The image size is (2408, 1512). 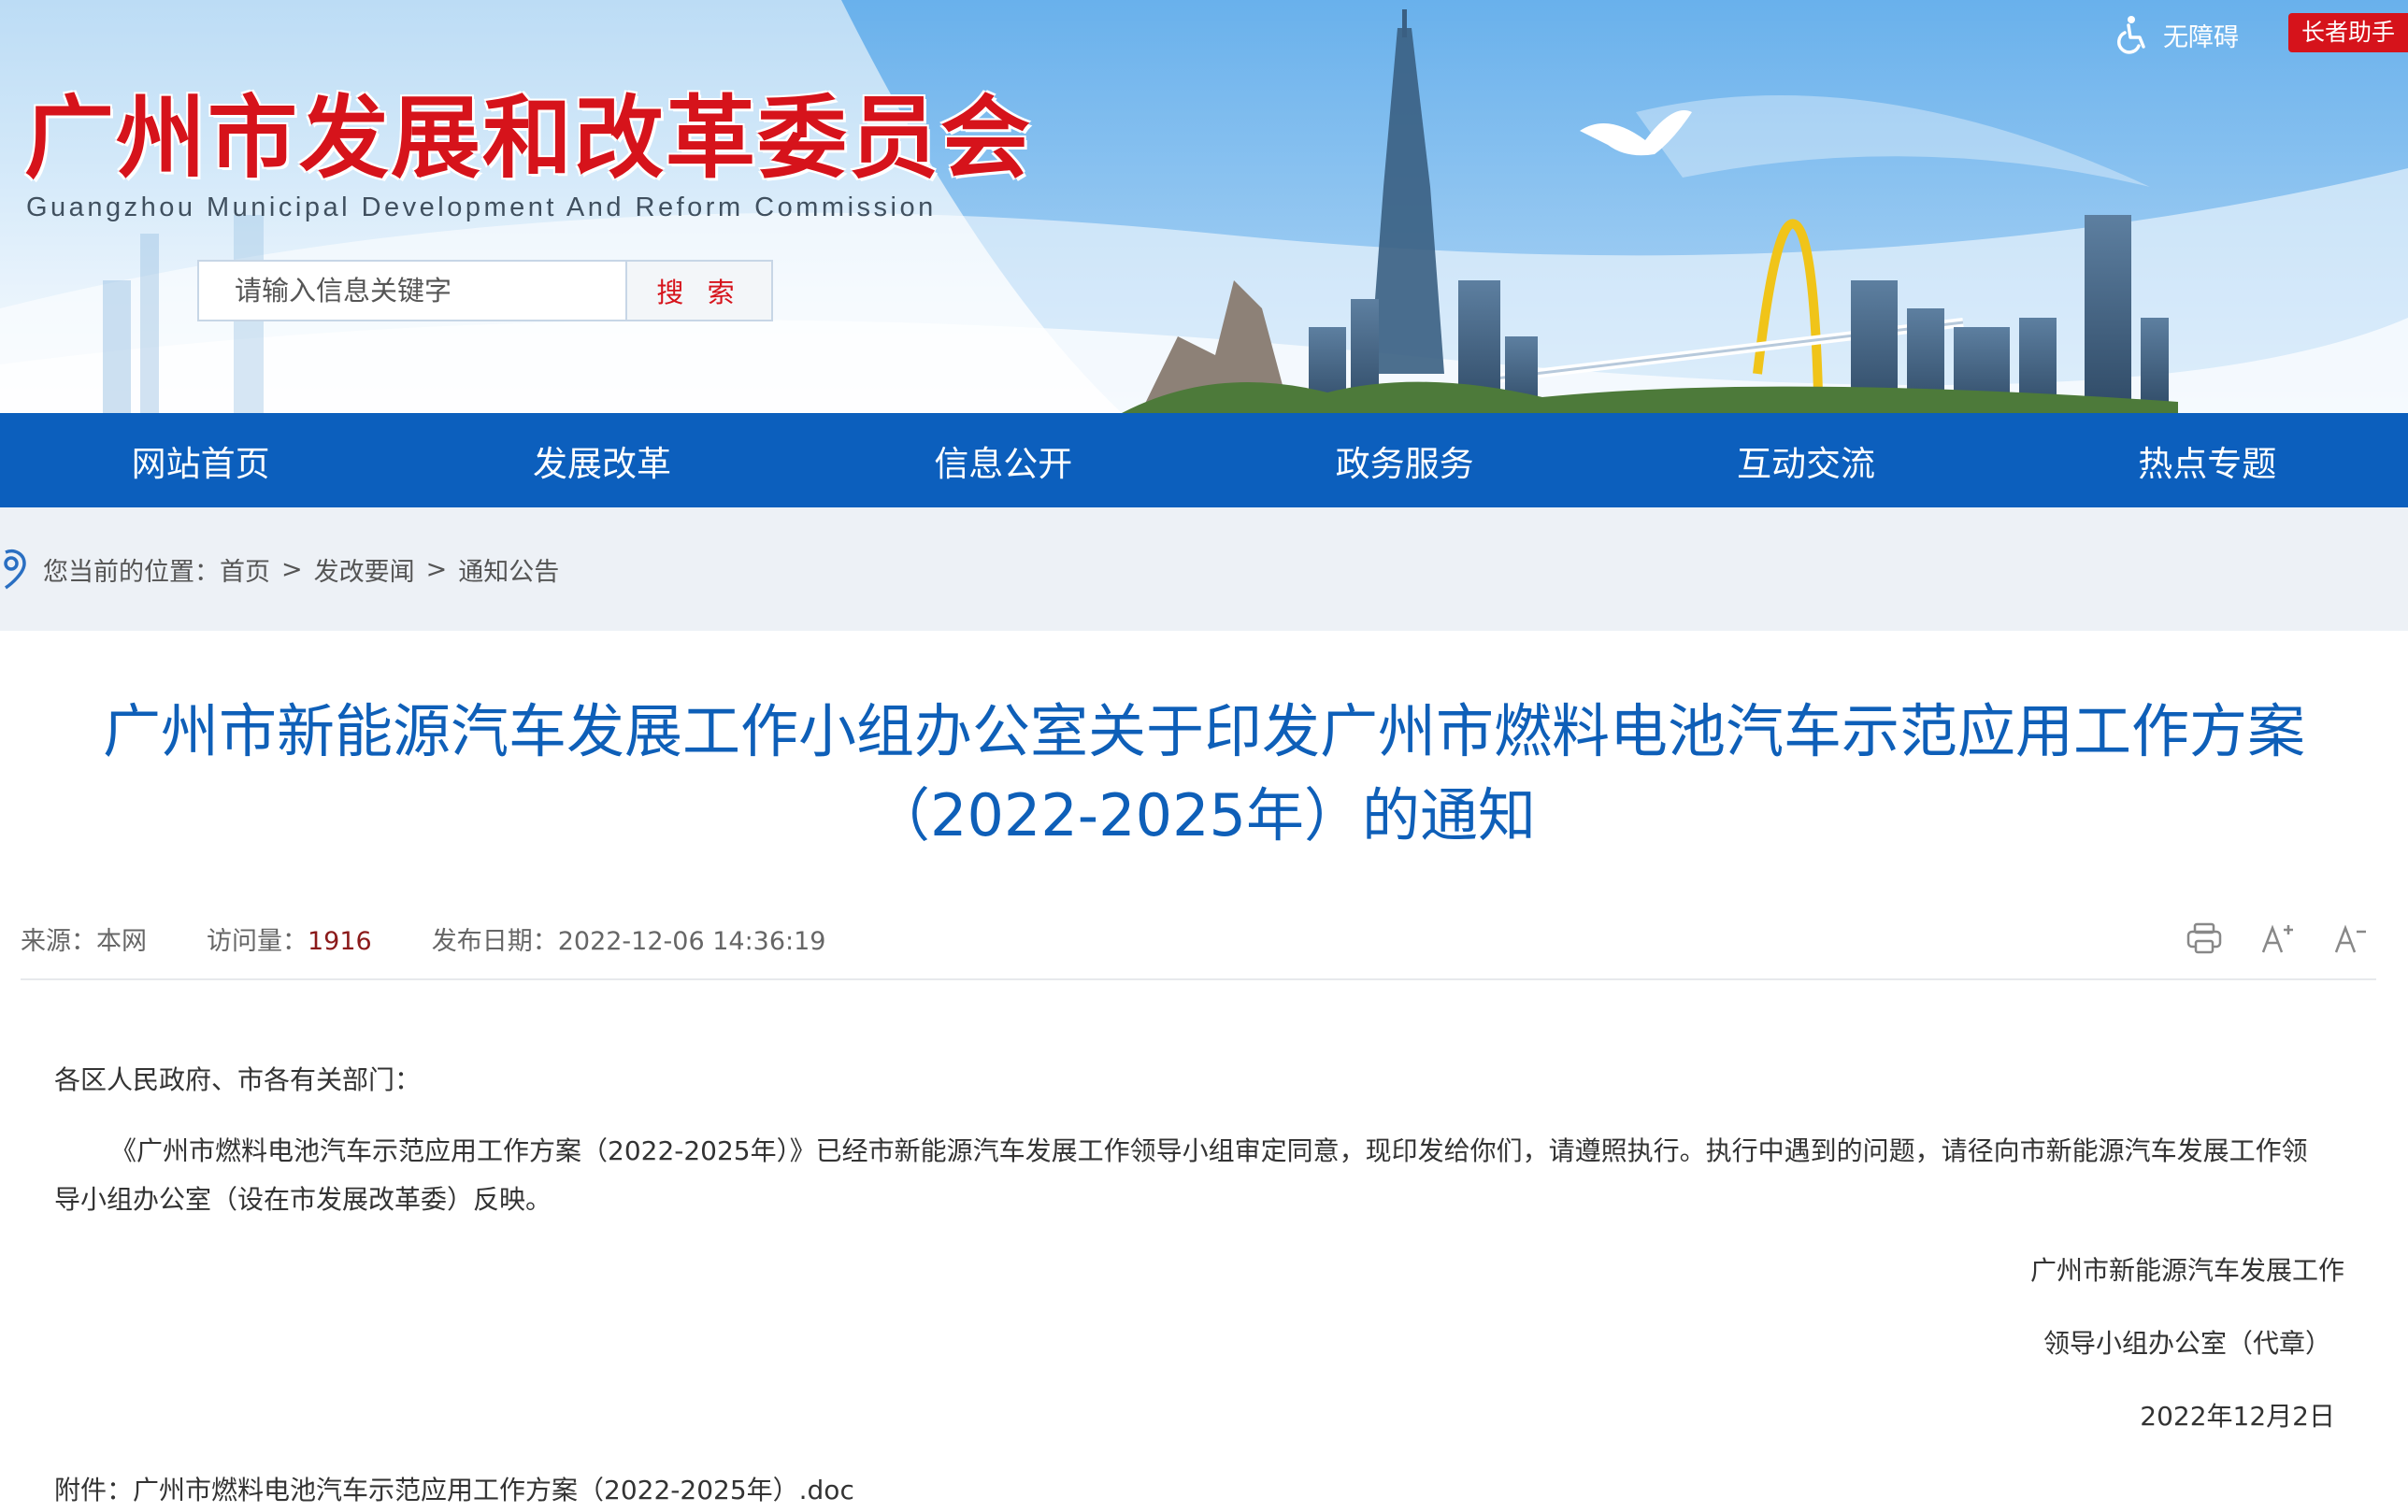 I want to click on signature-line1: 广州市新能源汽车发展工作, so click(x=2186, y=1270).